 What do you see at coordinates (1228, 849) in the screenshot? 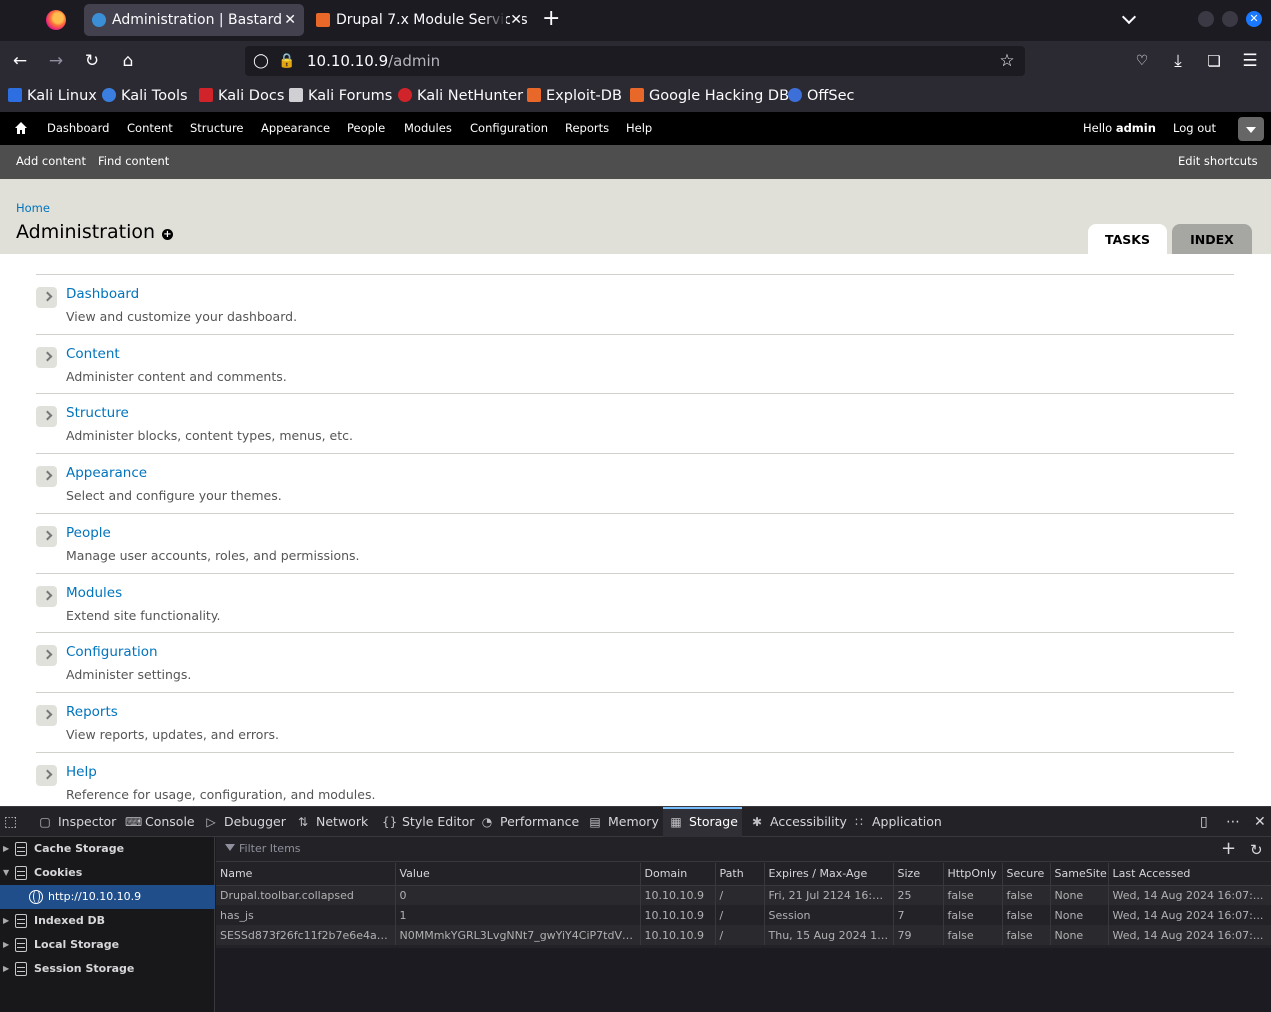
I see `add-item-icon: +` at bounding box center [1228, 849].